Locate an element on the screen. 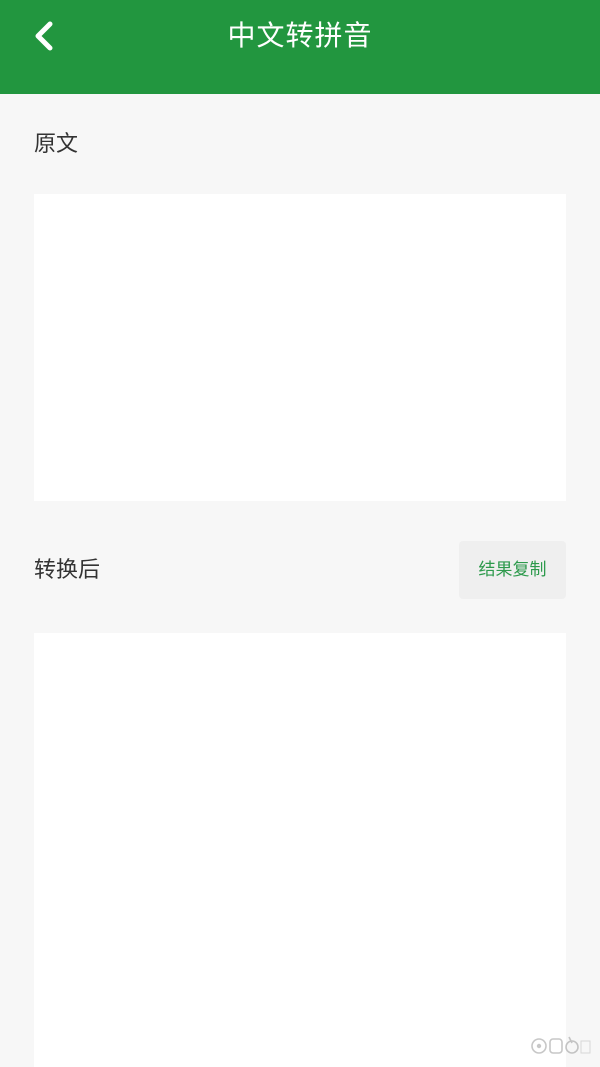 Image resolution: width=600 pixels, height=1067 pixels. source-label: 原文 is located at coordinates (56, 144).